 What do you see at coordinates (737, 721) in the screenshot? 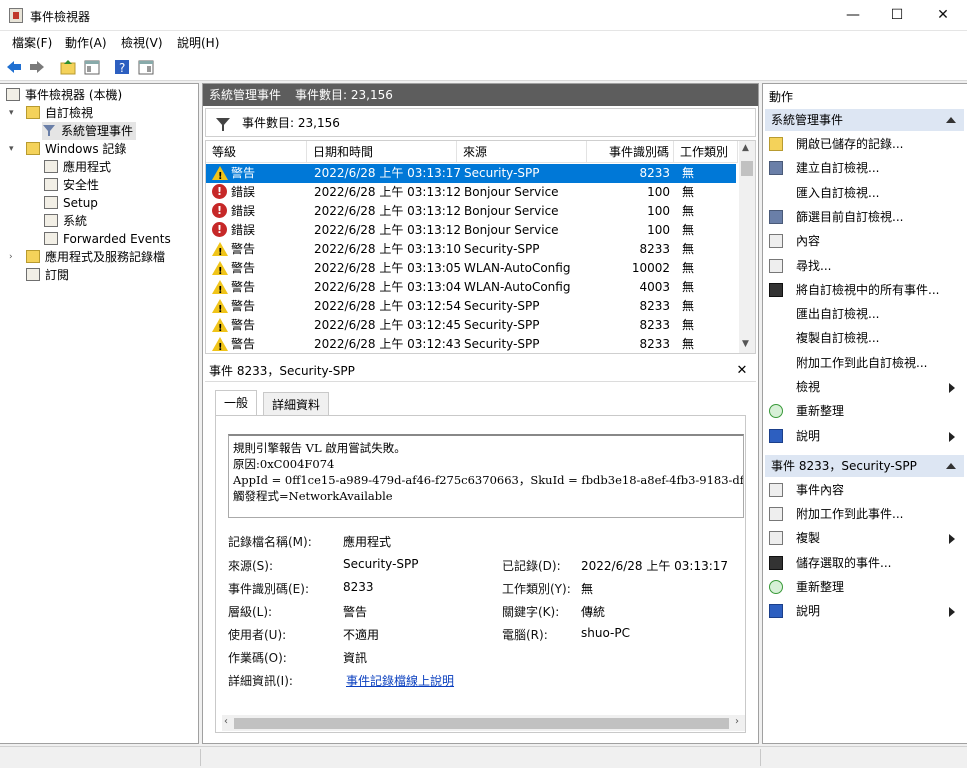
I see `scroll-right-icon: ›` at bounding box center [737, 721].